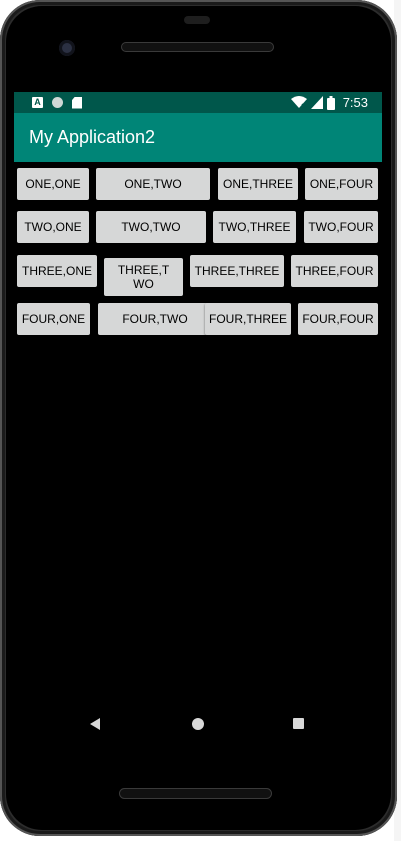 The width and height of the screenshot is (401, 841). I want to click on earpiece, so click(197, 20).